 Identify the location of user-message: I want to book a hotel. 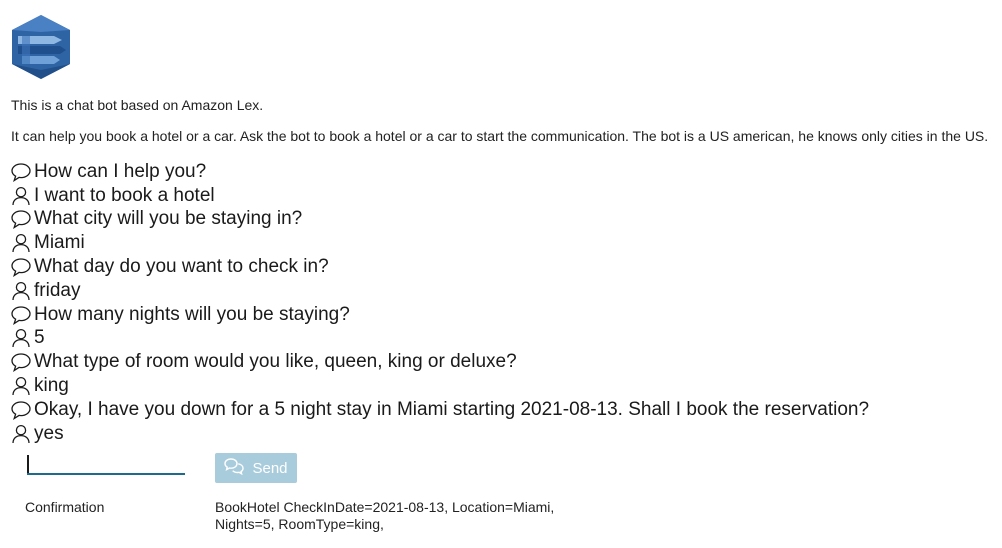
(439, 196).